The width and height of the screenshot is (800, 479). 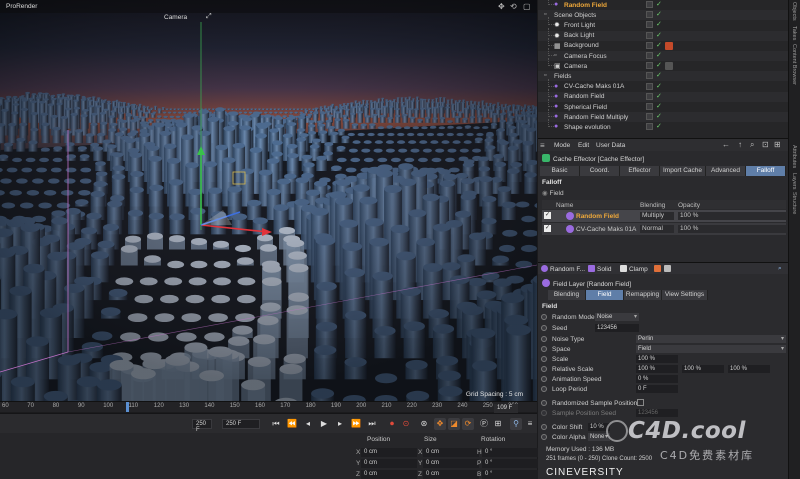 What do you see at coordinates (451, 452) in the screenshot?
I see `size-x-field: 0 cm` at bounding box center [451, 452].